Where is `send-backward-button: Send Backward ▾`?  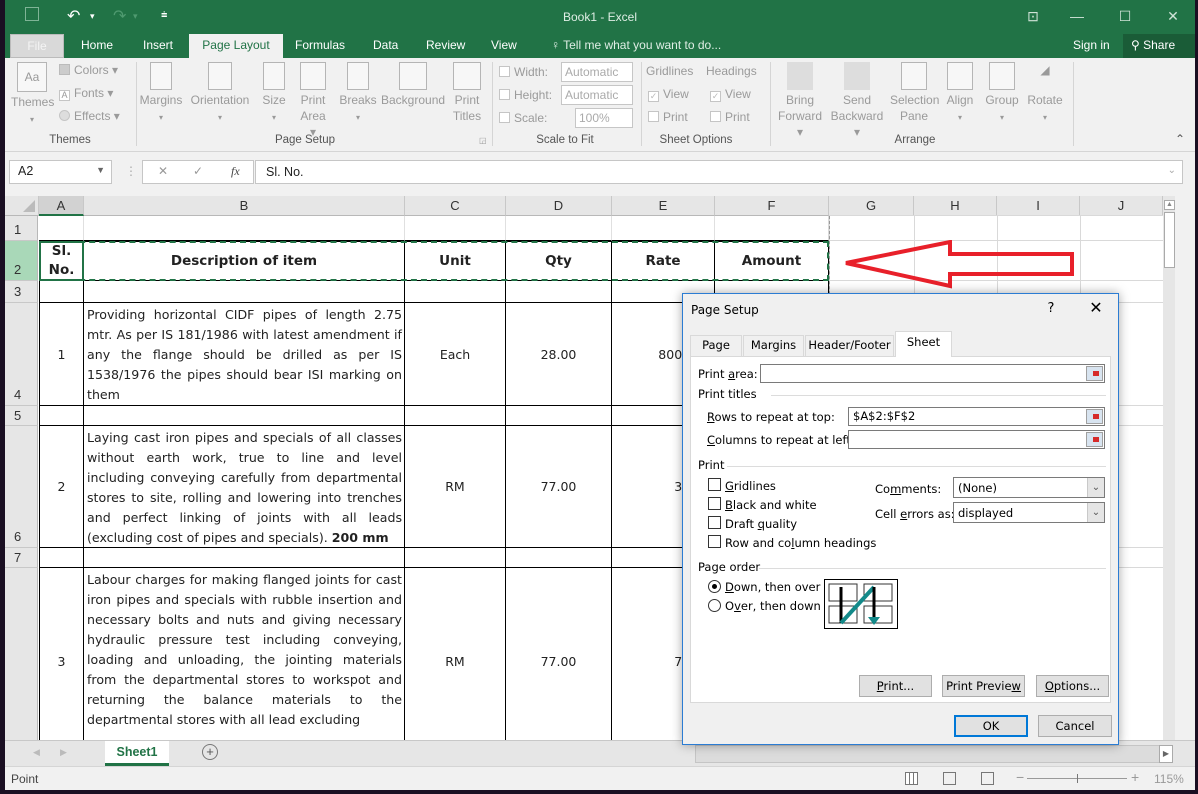
send-backward-button: Send Backward ▾ is located at coordinates (857, 101).